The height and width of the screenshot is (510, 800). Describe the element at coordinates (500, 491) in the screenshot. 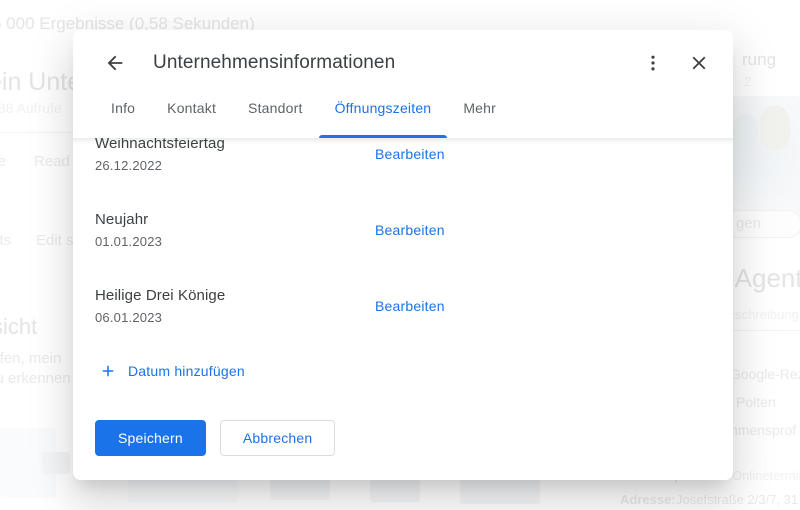

I see `background-thumb-e` at that location.